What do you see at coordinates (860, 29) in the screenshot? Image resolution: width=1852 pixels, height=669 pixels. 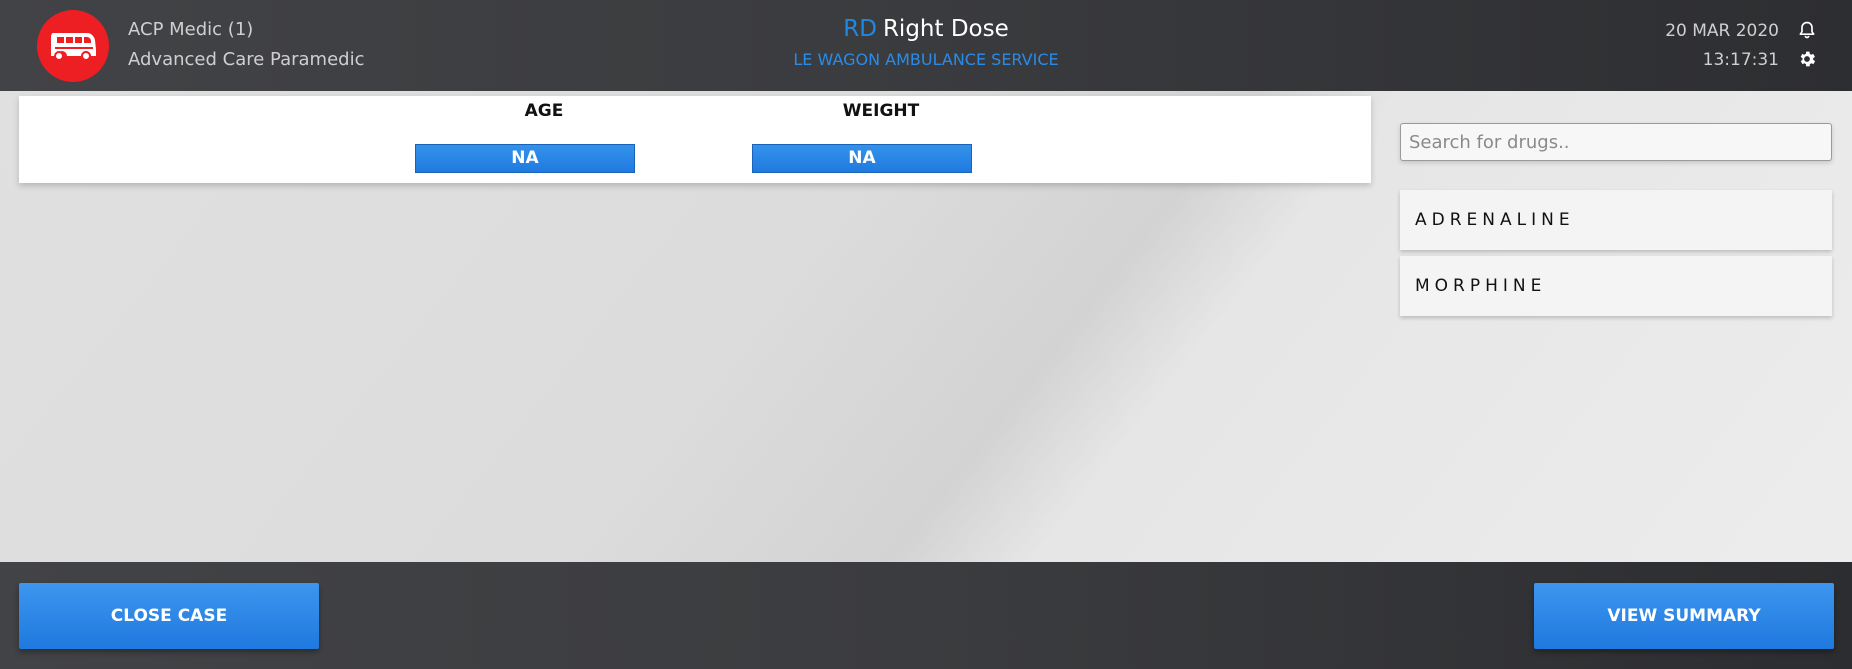 I see `brand-abbr: RD` at bounding box center [860, 29].